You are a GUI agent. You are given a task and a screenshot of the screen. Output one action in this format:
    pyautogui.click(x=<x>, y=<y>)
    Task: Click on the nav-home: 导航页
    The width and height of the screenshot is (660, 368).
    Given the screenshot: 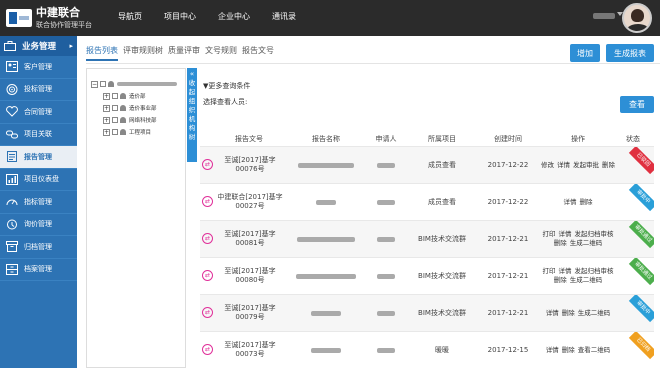 What is the action you would take?
    pyautogui.click(x=130, y=16)
    